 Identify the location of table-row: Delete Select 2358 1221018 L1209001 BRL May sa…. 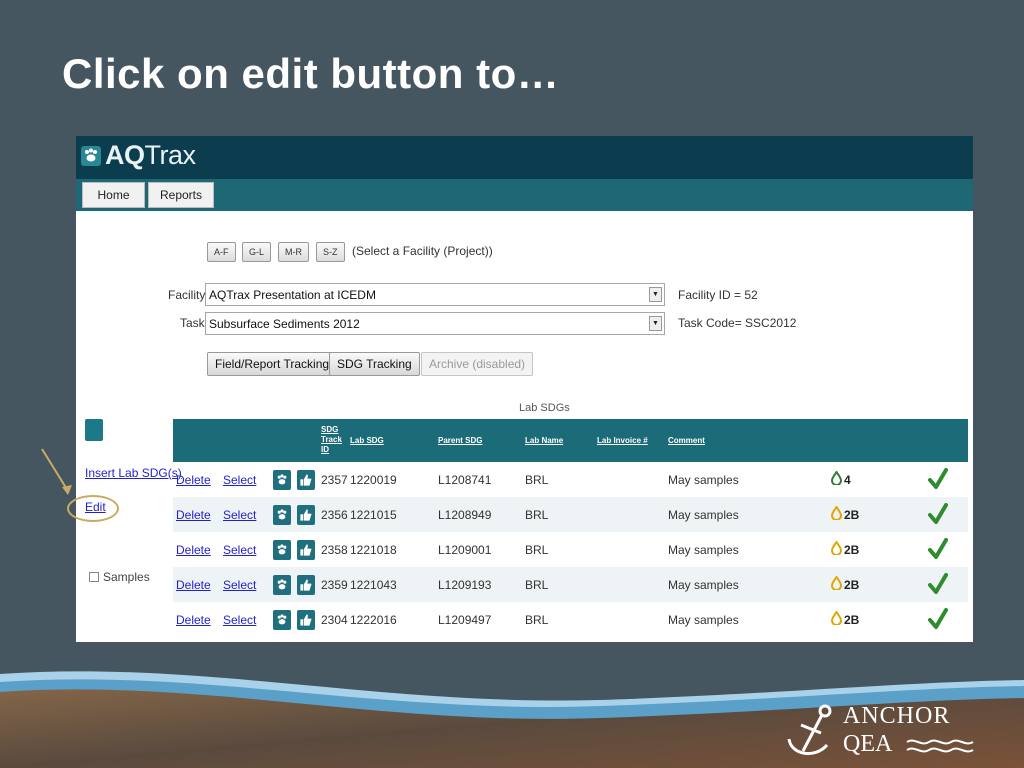
(570, 549).